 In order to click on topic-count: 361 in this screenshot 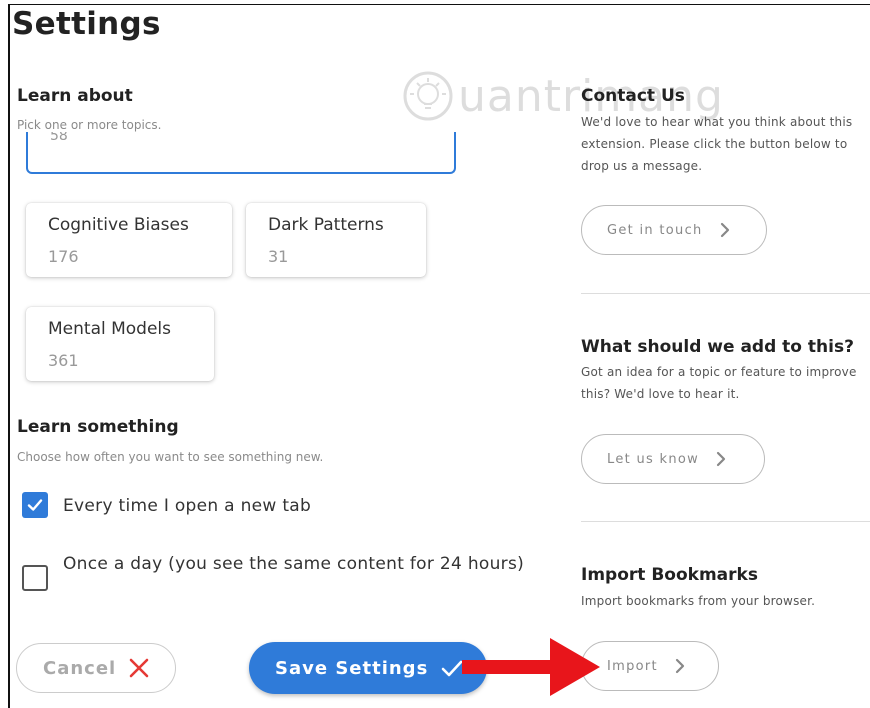, I will do `click(63, 360)`.